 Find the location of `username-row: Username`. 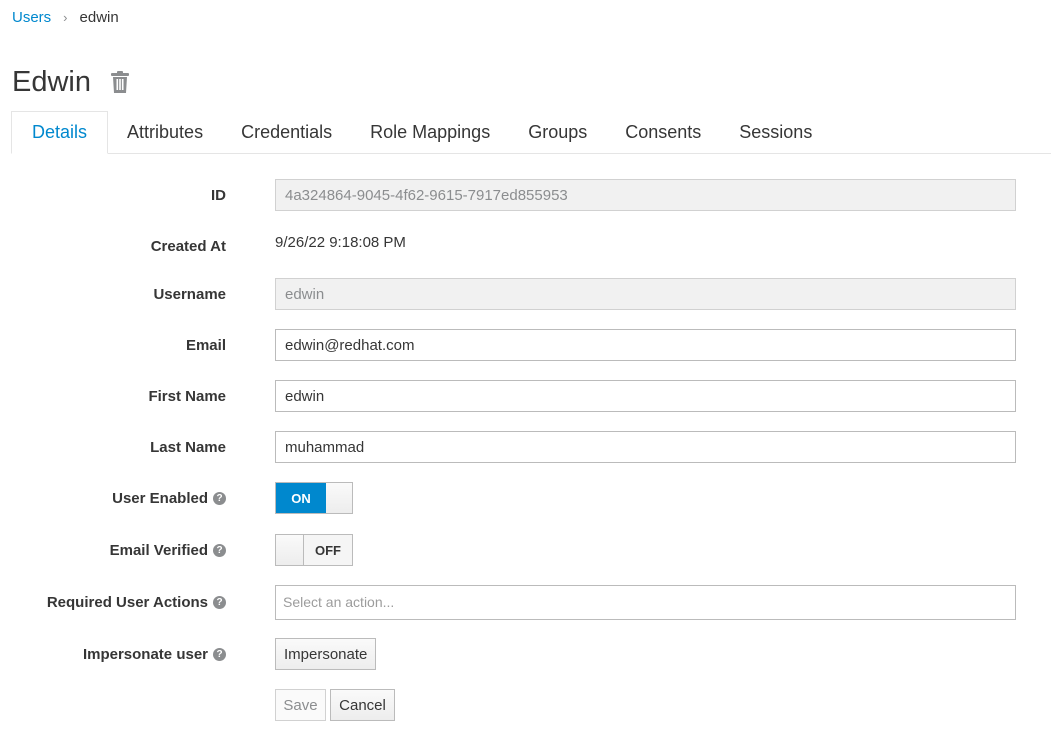

username-row: Username is located at coordinates (525, 294).